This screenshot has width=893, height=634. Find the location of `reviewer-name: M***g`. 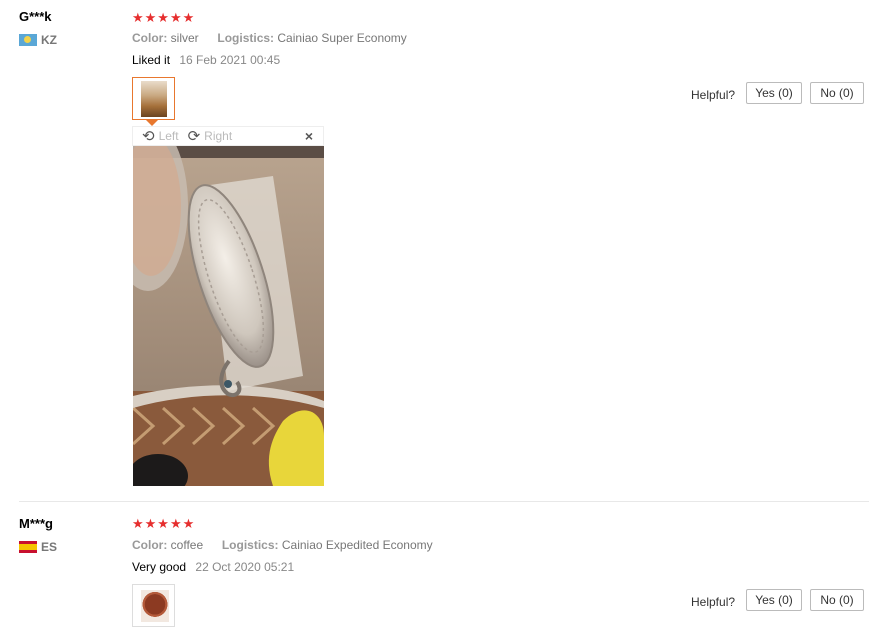

reviewer-name: M***g is located at coordinates (36, 523).